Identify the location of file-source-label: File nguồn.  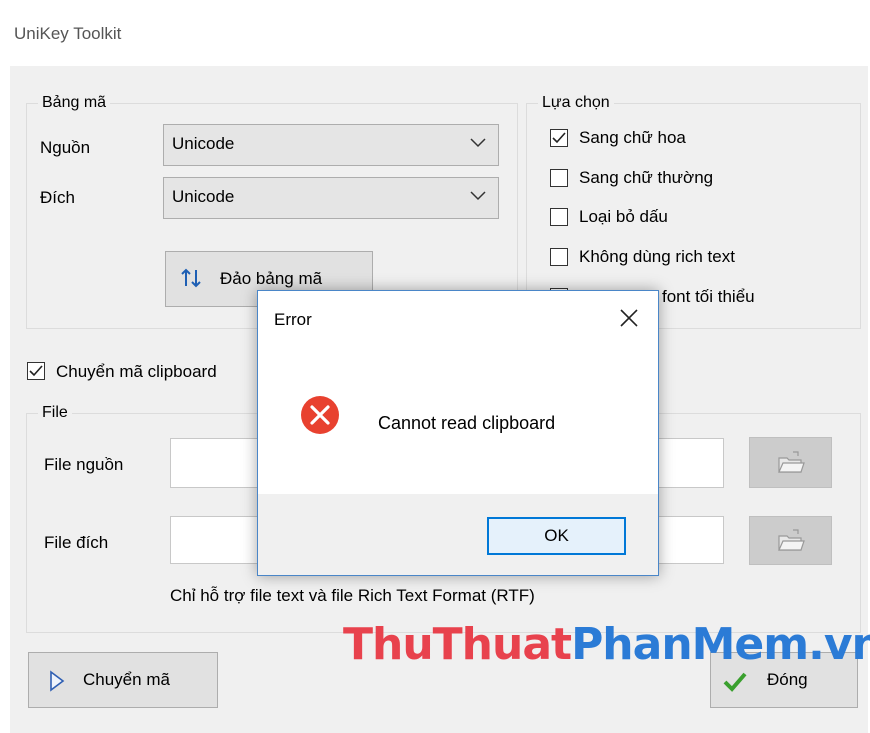
(84, 464).